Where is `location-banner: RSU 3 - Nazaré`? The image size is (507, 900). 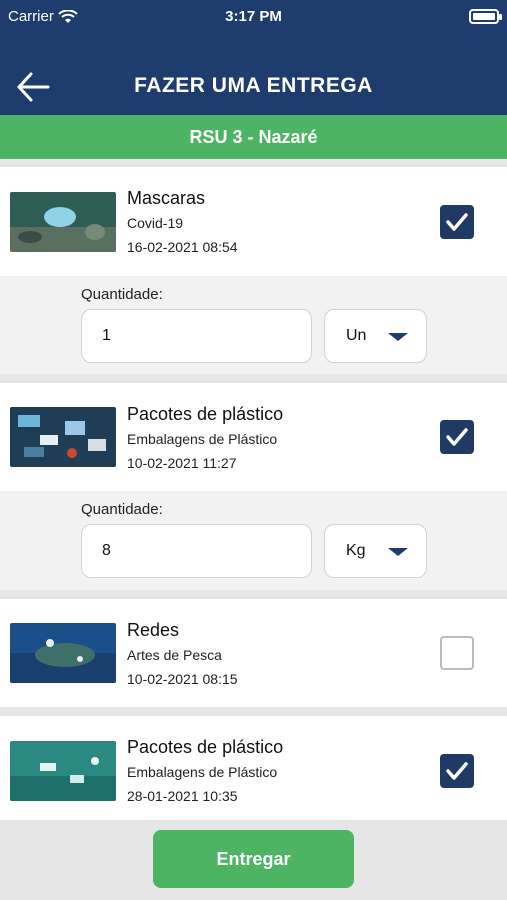
location-banner: RSU 3 - Nazaré is located at coordinates (253, 137).